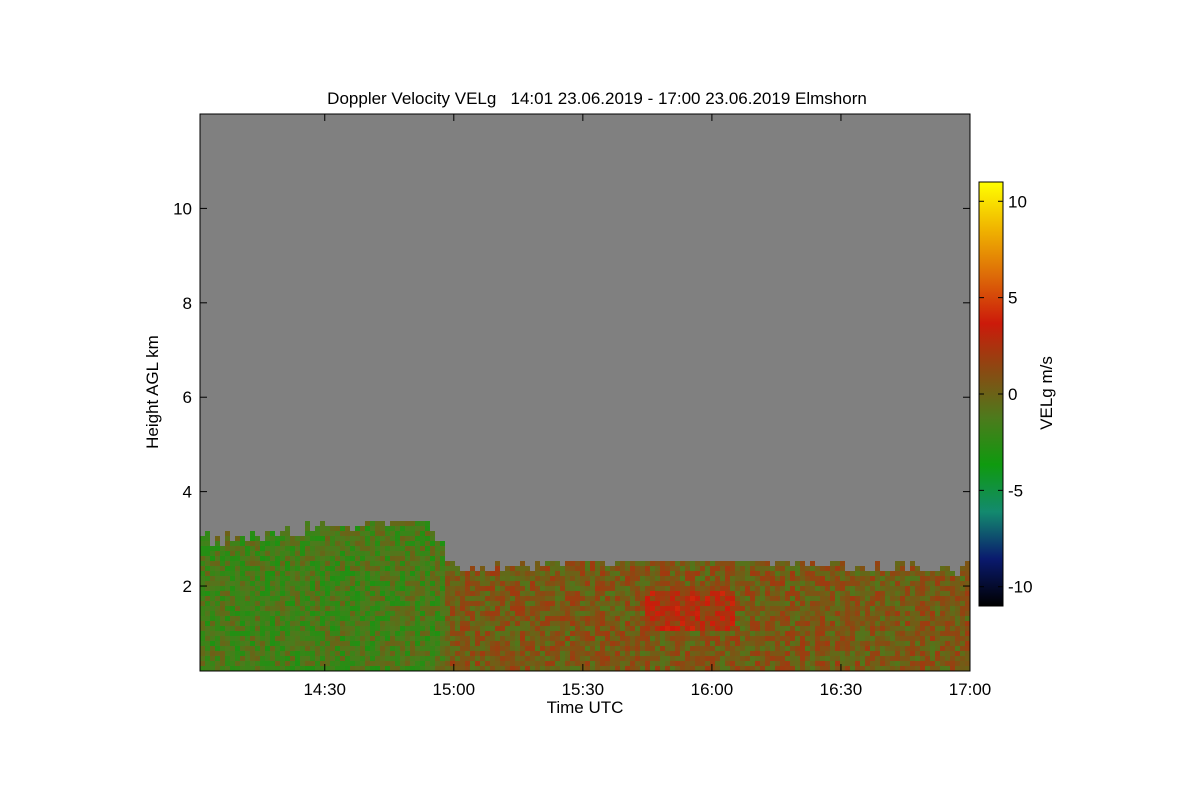 The height and width of the screenshot is (805, 1200). I want to click on x-tick-label: 16:30, so click(841, 689).